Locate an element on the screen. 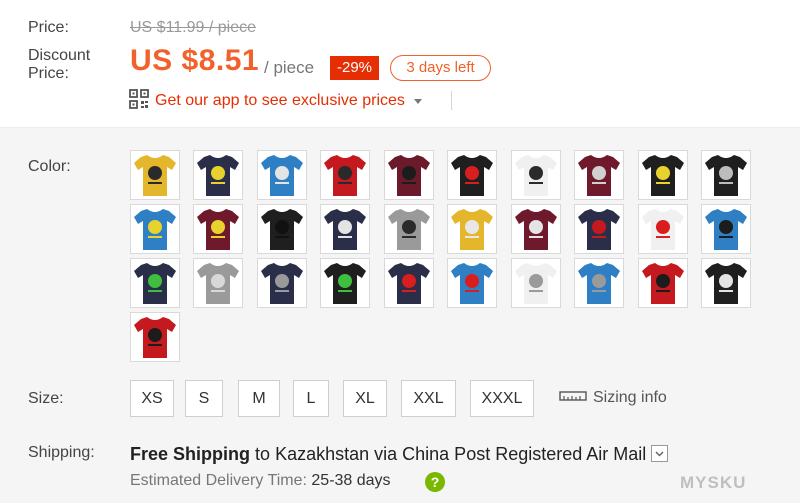 This screenshot has height=503, width=800. app-promo-link: Get our app to see exclusive prices is located at coordinates (275, 101).